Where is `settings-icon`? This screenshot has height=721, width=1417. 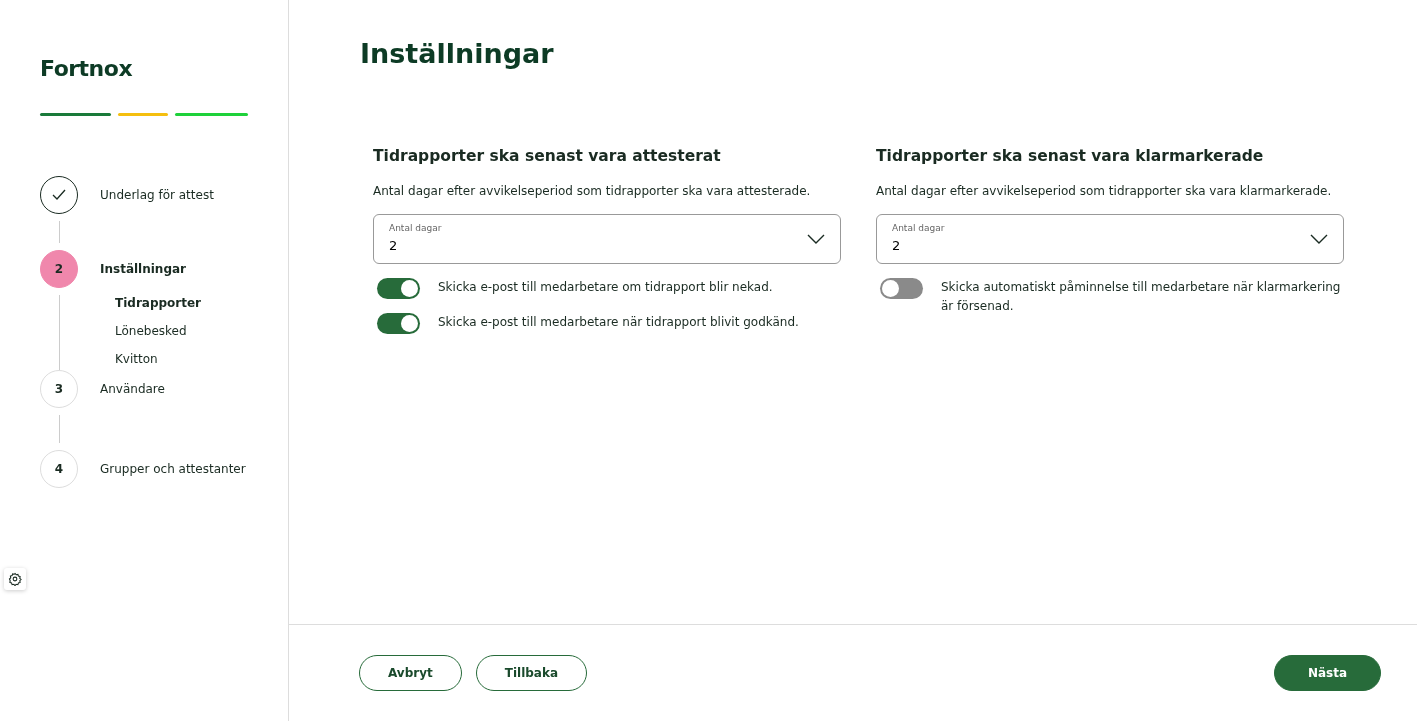
settings-icon is located at coordinates (15, 579).